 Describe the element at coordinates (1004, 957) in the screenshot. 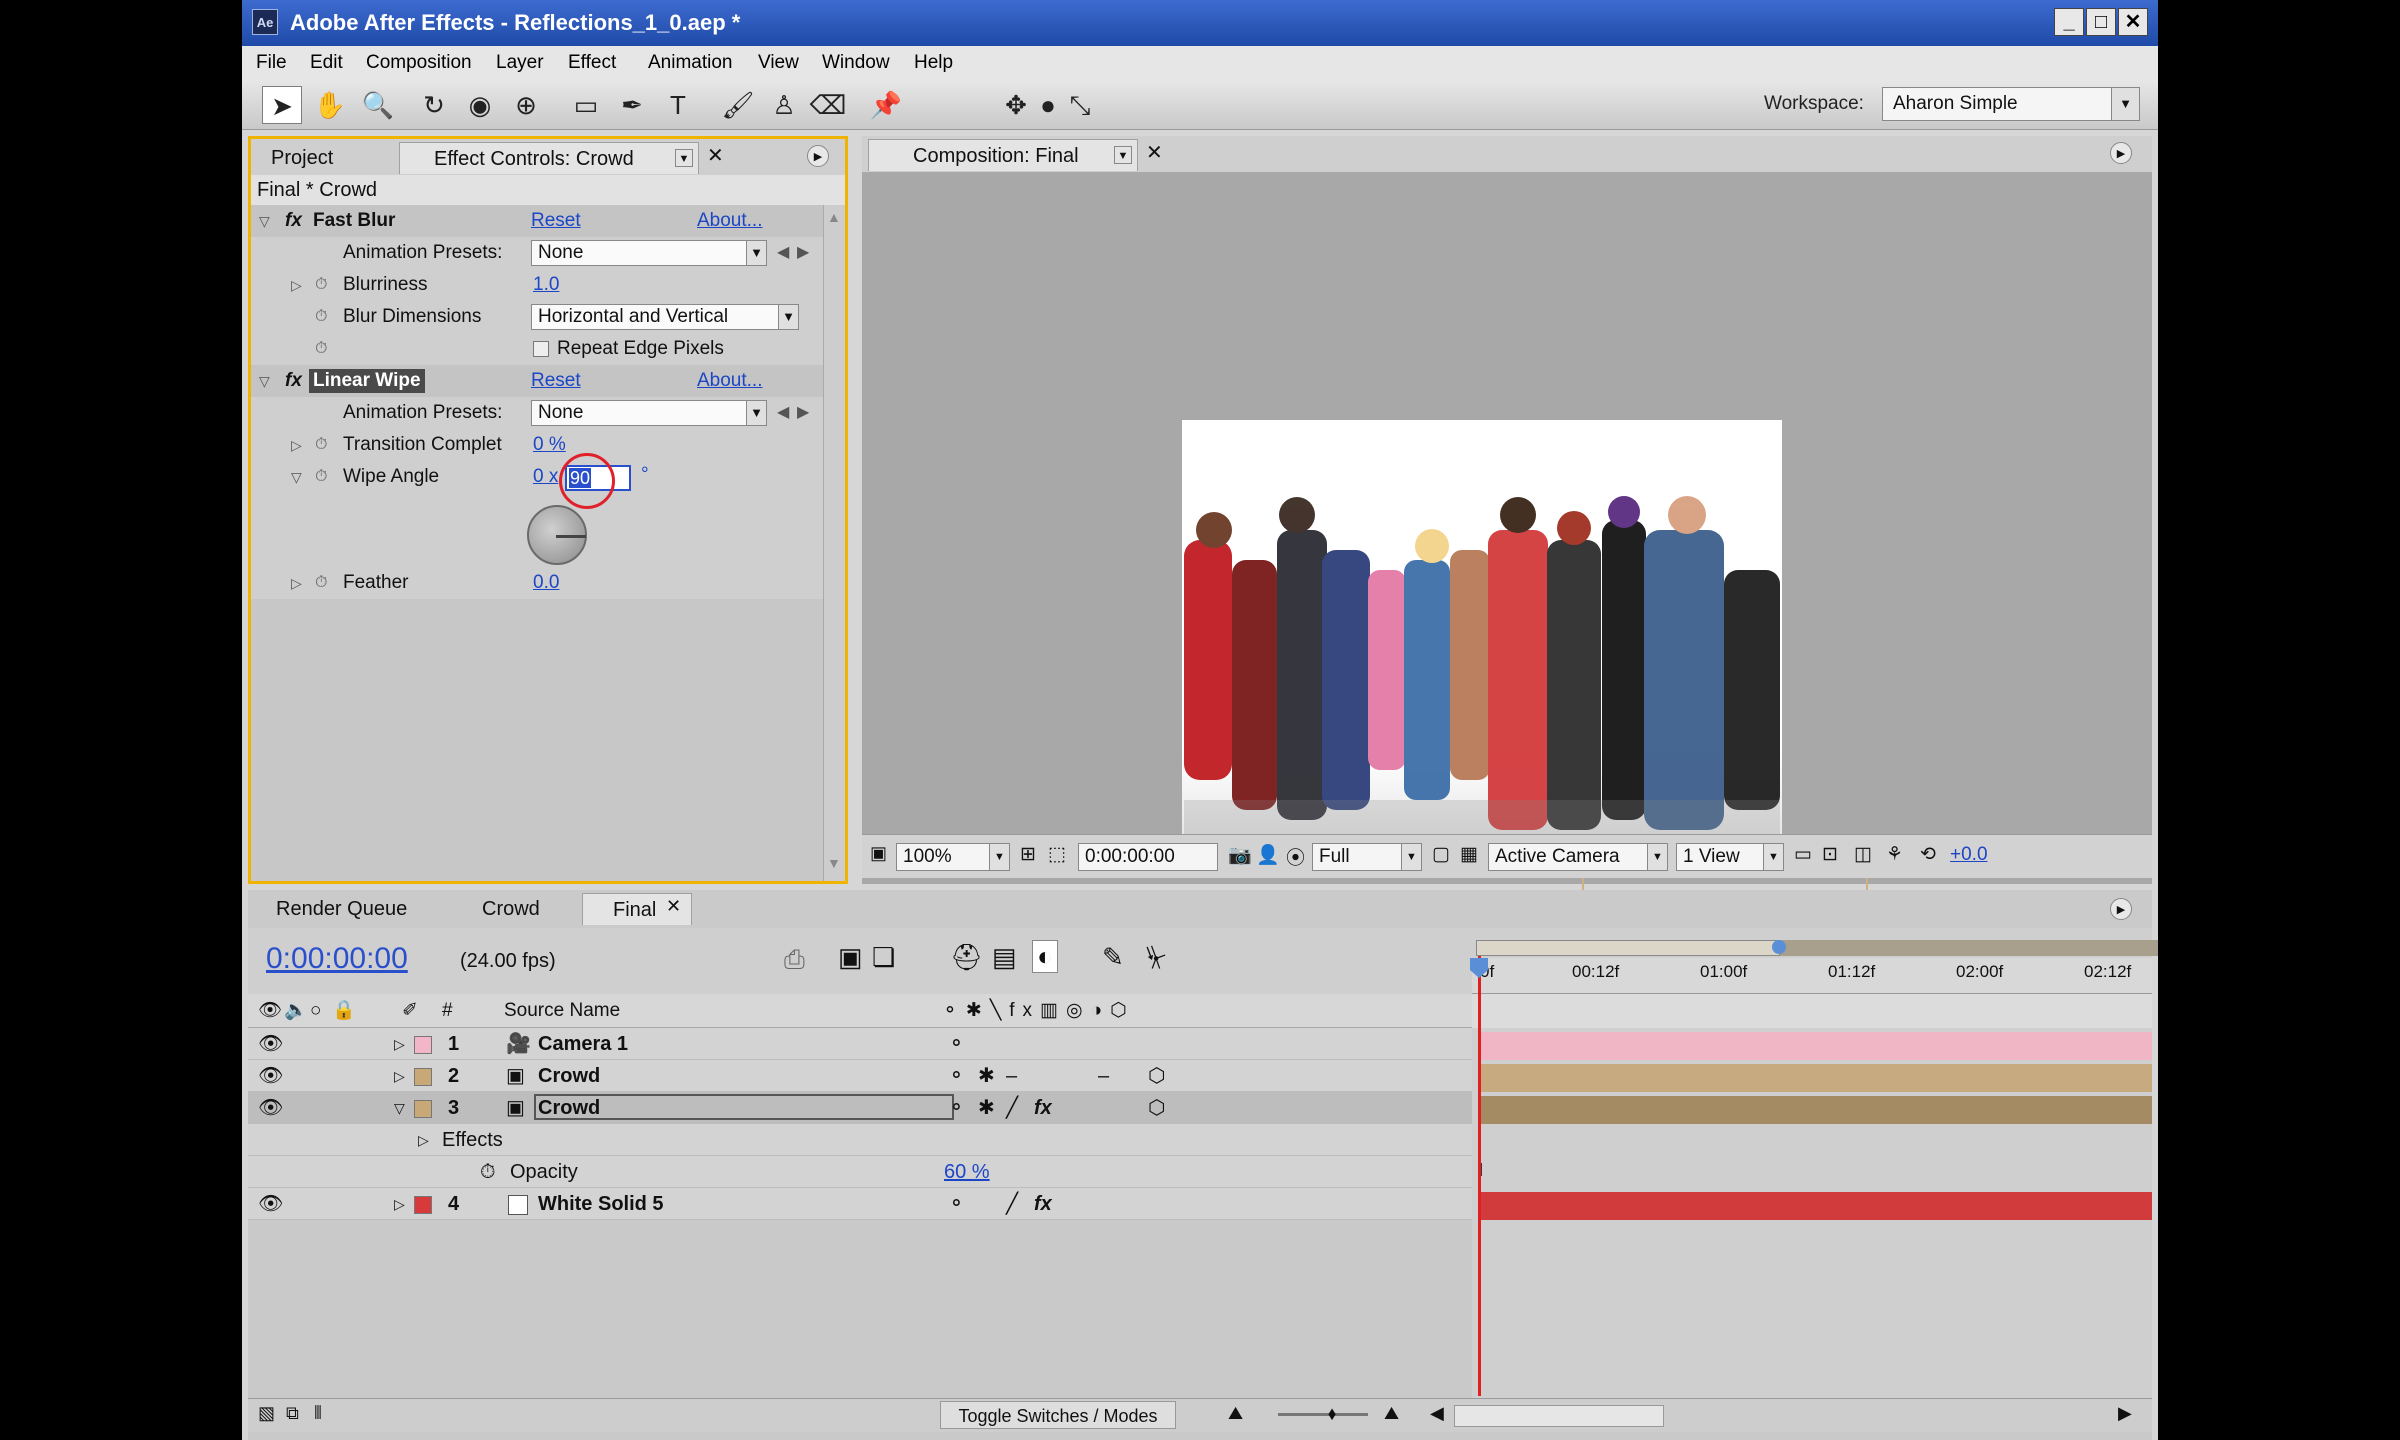

I see `frame-blending-icon: ▤` at that location.